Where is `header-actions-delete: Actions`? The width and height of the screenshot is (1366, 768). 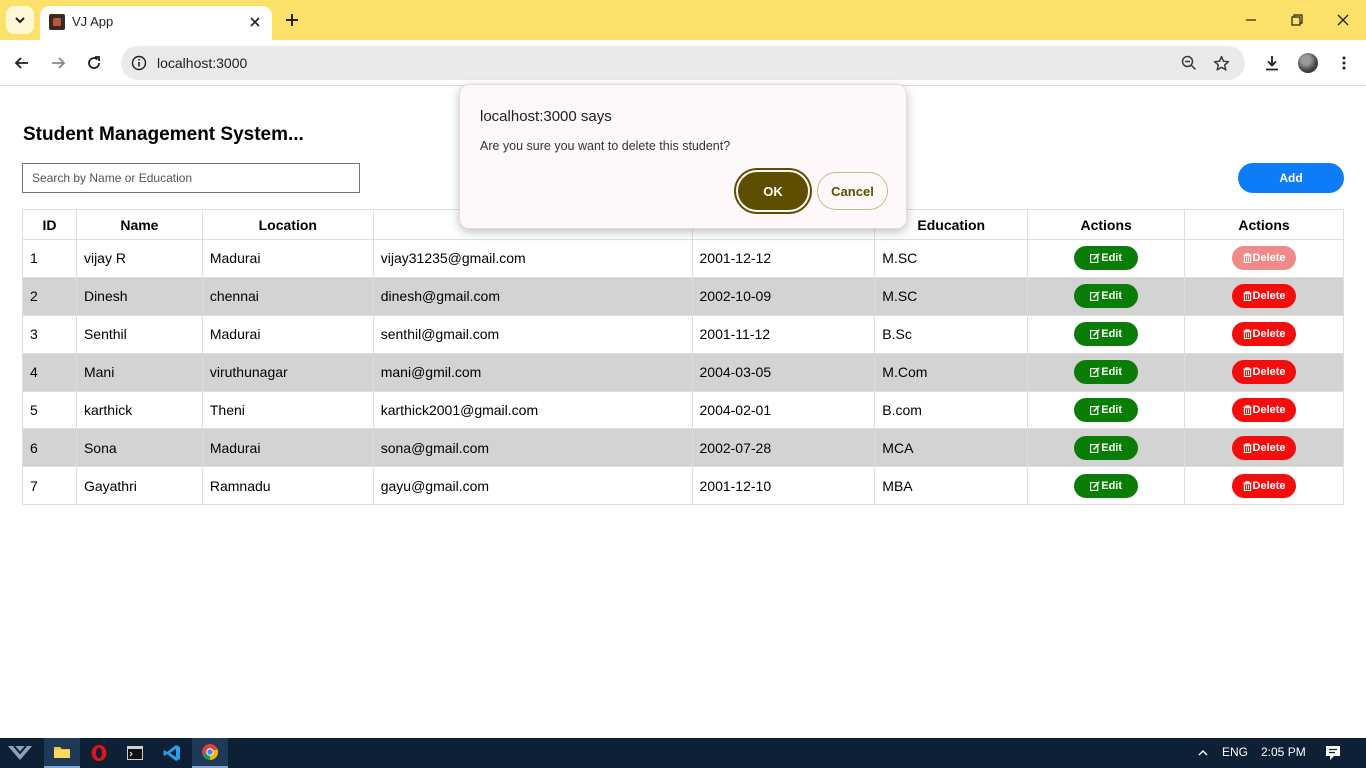 header-actions-delete: Actions is located at coordinates (1264, 224).